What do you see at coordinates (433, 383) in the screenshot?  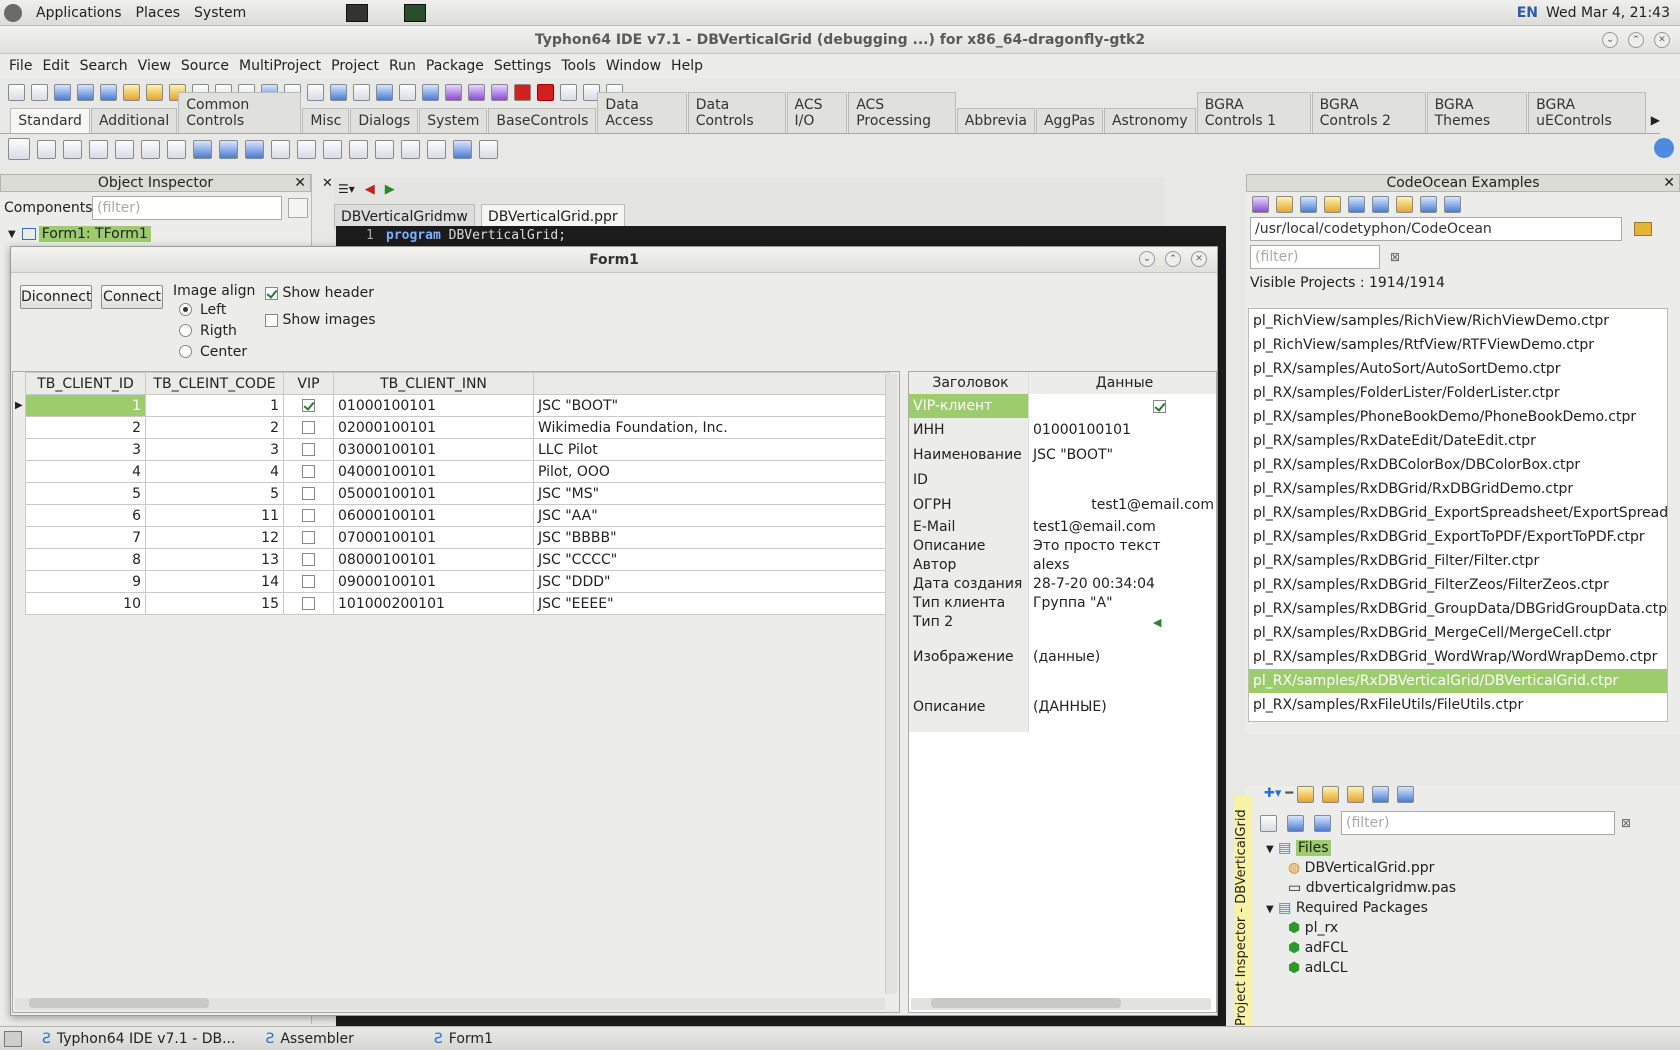 I see `col-client-inn: TB_CLIENT_INN` at bounding box center [433, 383].